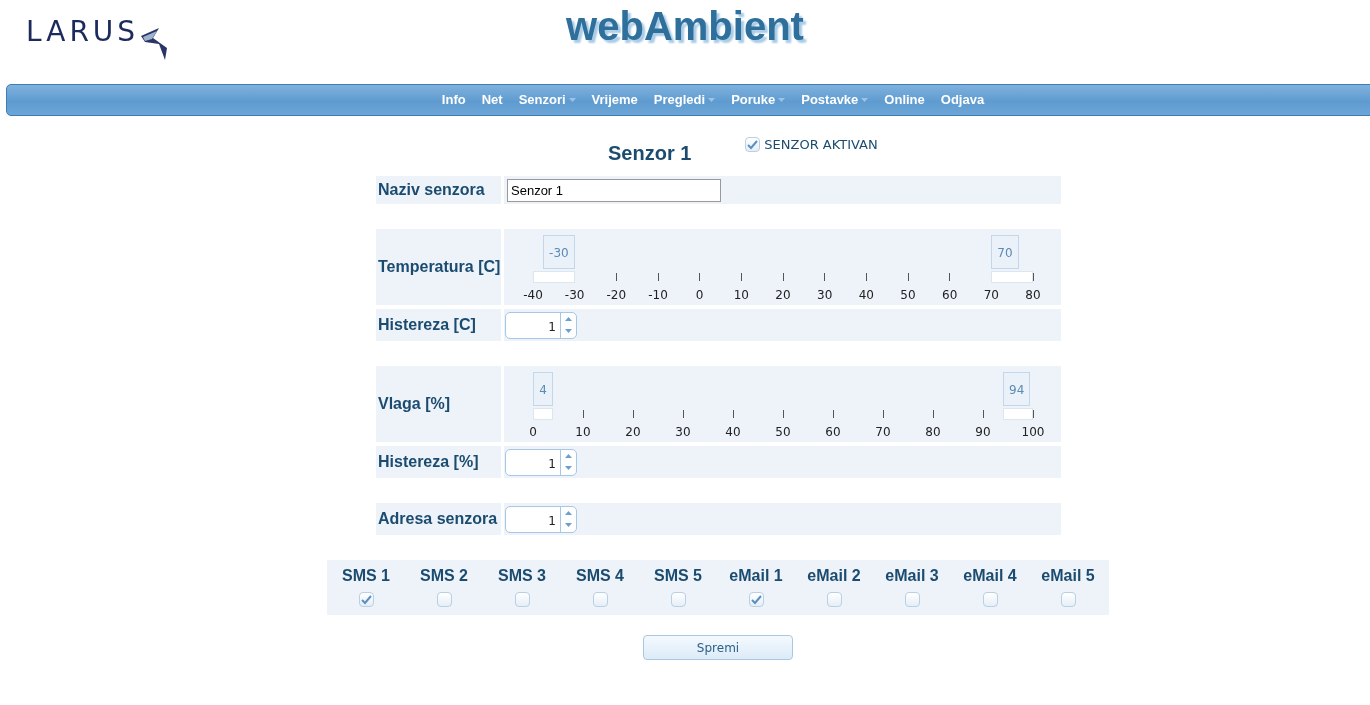 The height and width of the screenshot is (705, 1370). What do you see at coordinates (685, 26) in the screenshot?
I see `app-title: webAmbient` at bounding box center [685, 26].